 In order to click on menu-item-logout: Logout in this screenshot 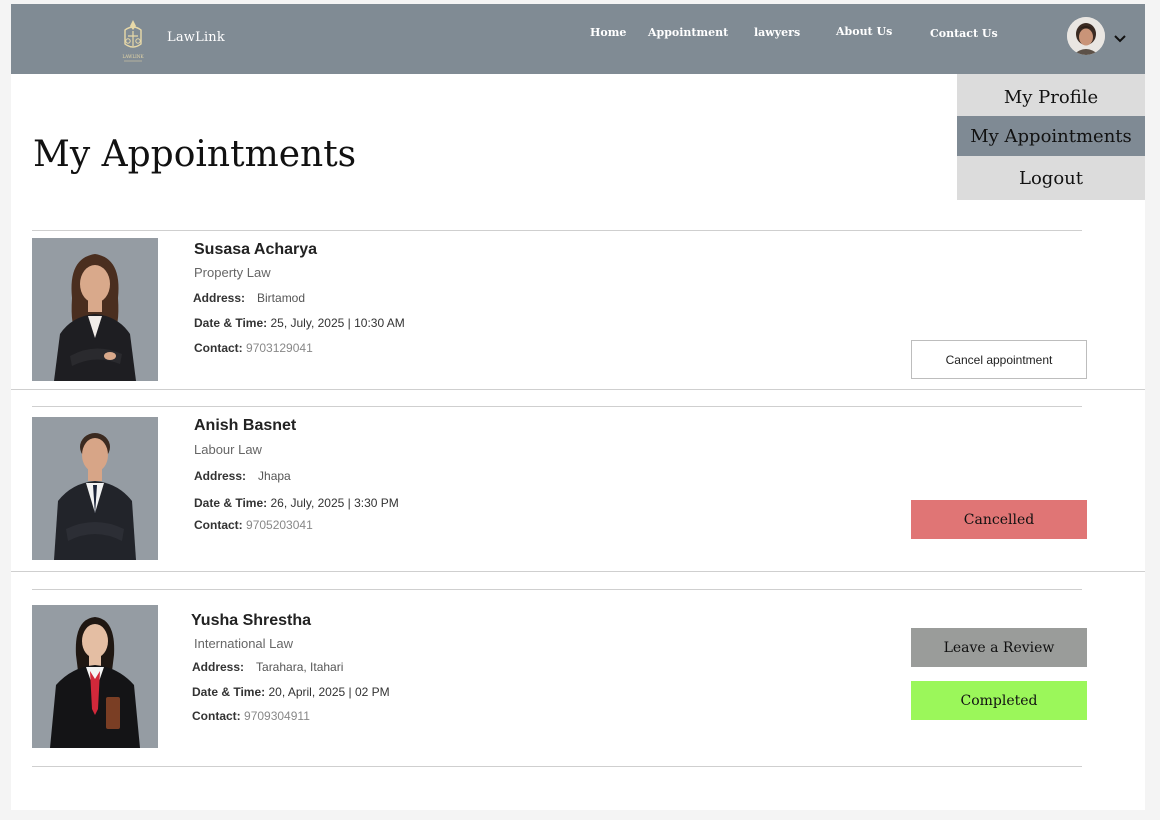, I will do `click(1051, 178)`.